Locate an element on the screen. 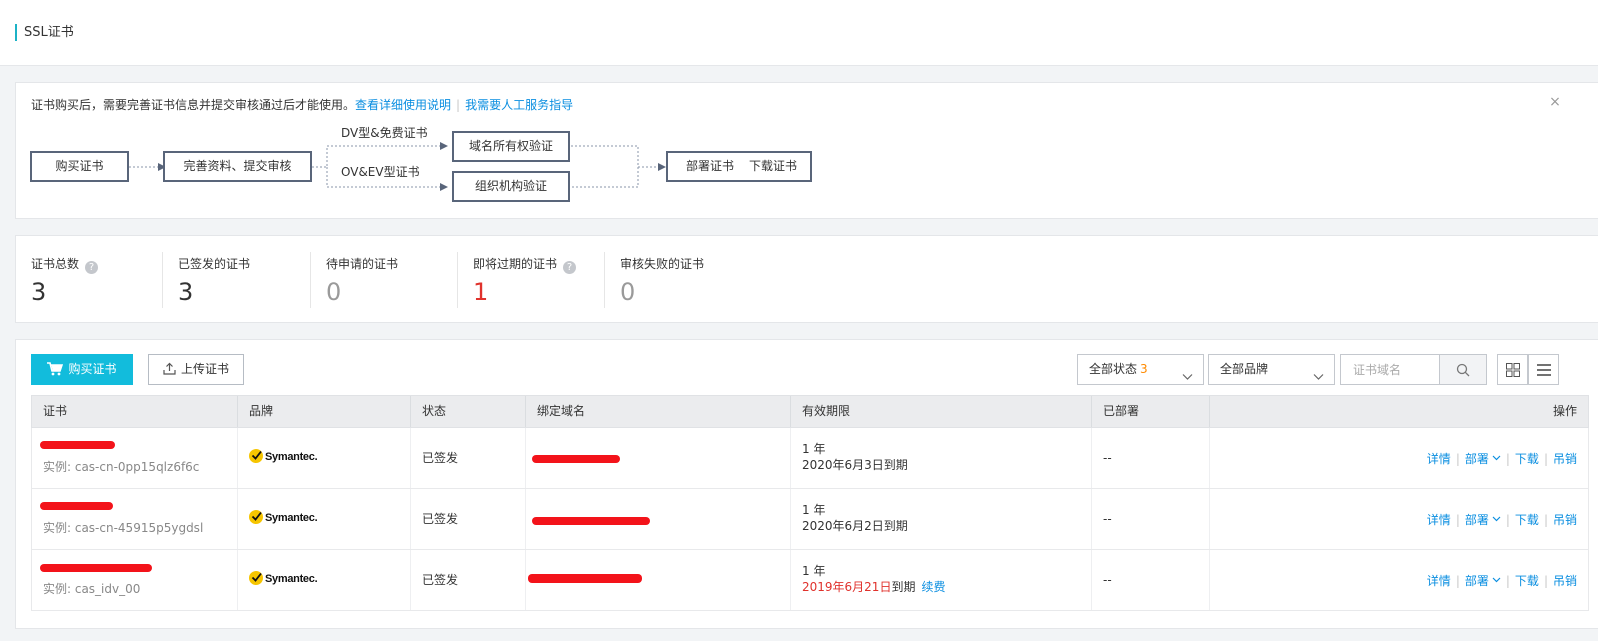 Image resolution: width=1598 pixels, height=641 pixels. upload-certificate-button: 上传证书 is located at coordinates (196, 369).